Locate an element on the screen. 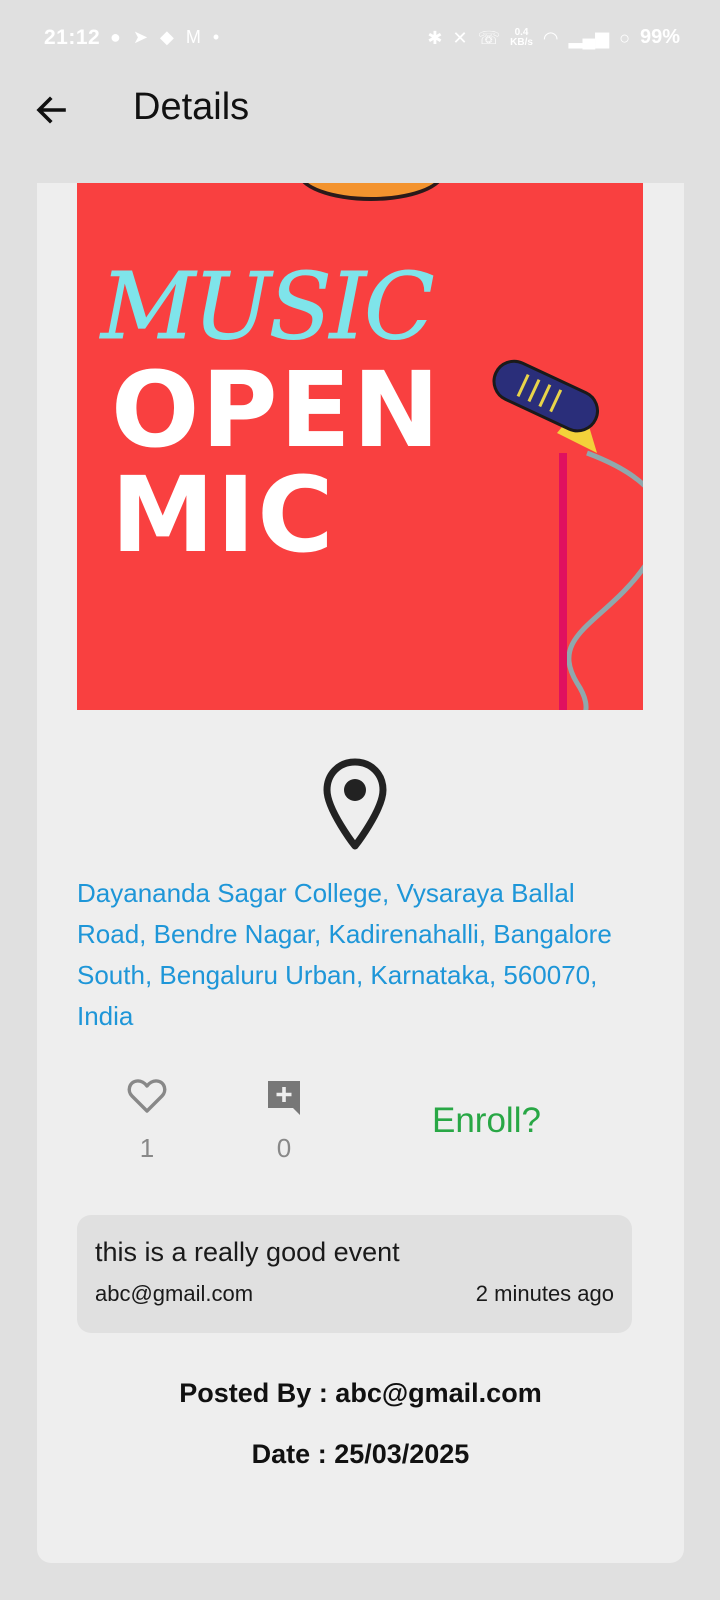 The height and width of the screenshot is (1600, 720). posted-by-label: Posted By : abc@gmail.com is located at coordinates (360, 1393).